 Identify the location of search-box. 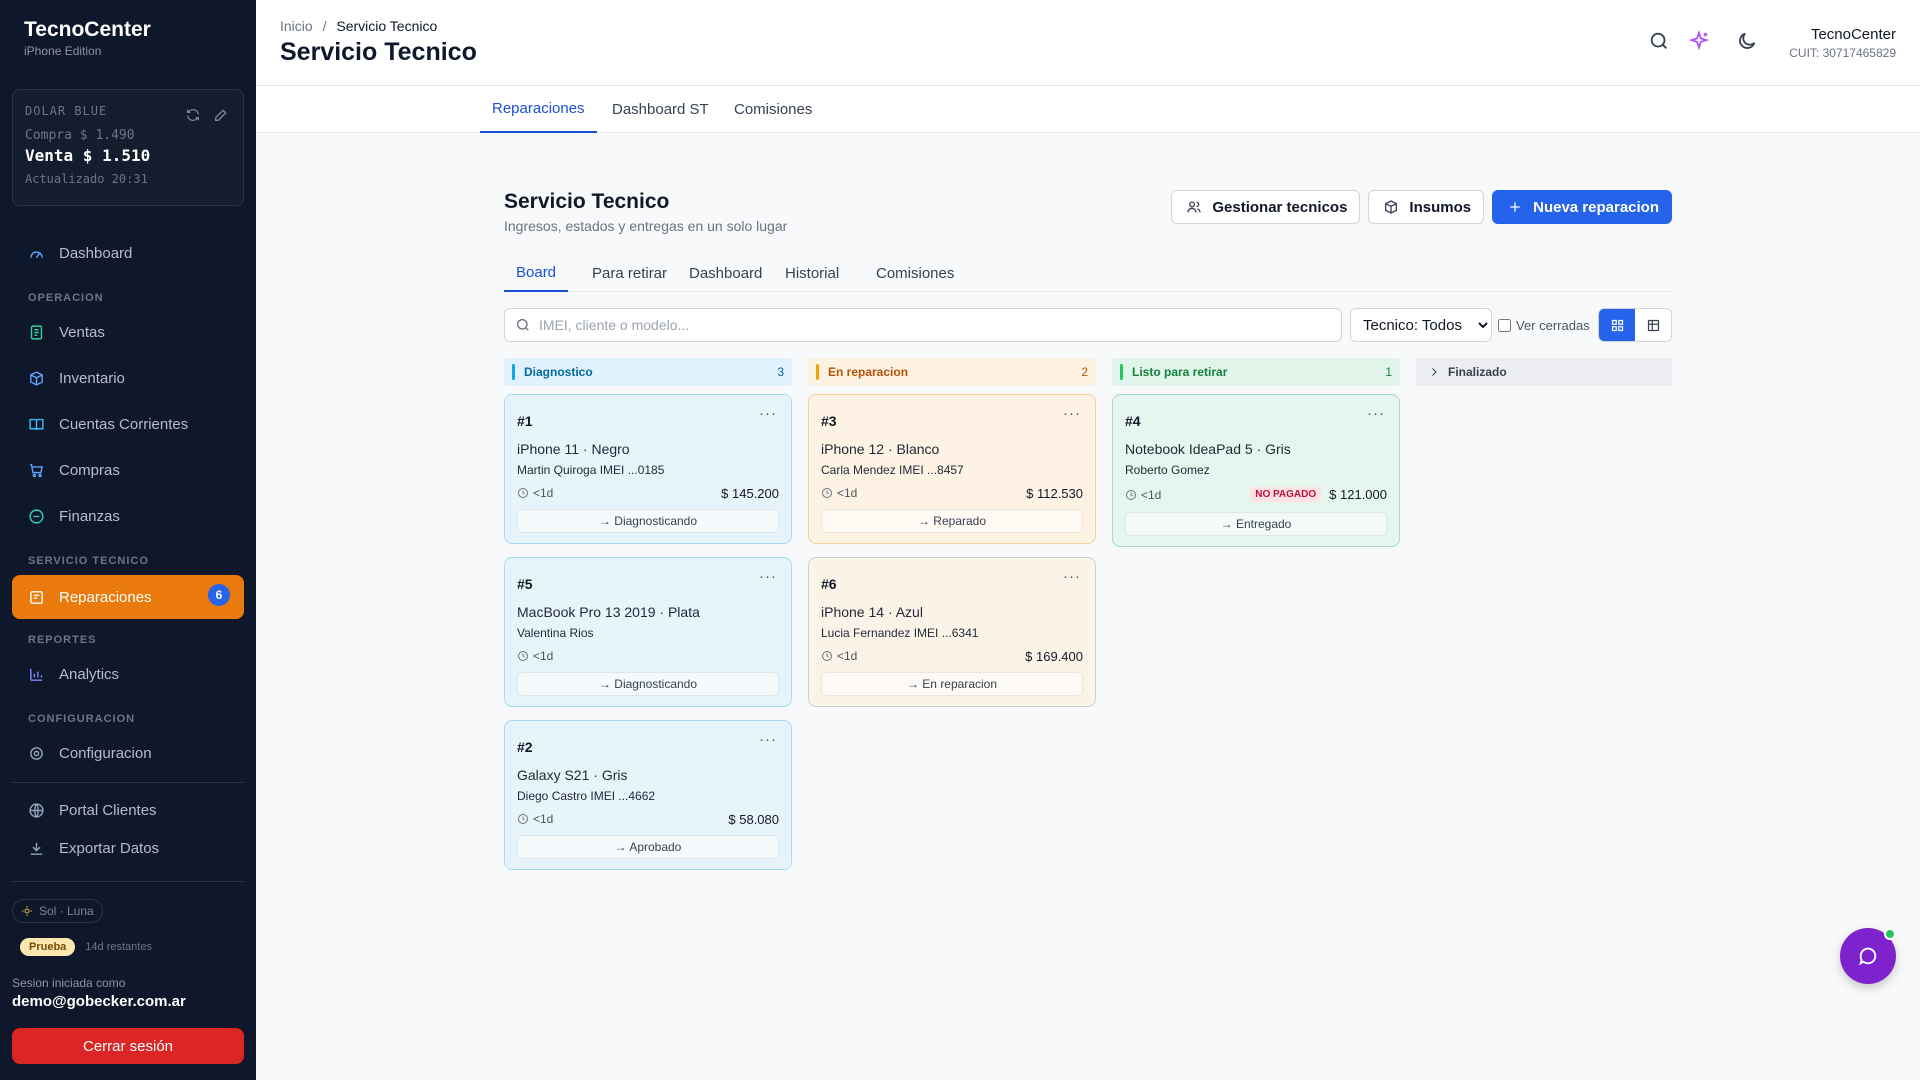
(923, 325).